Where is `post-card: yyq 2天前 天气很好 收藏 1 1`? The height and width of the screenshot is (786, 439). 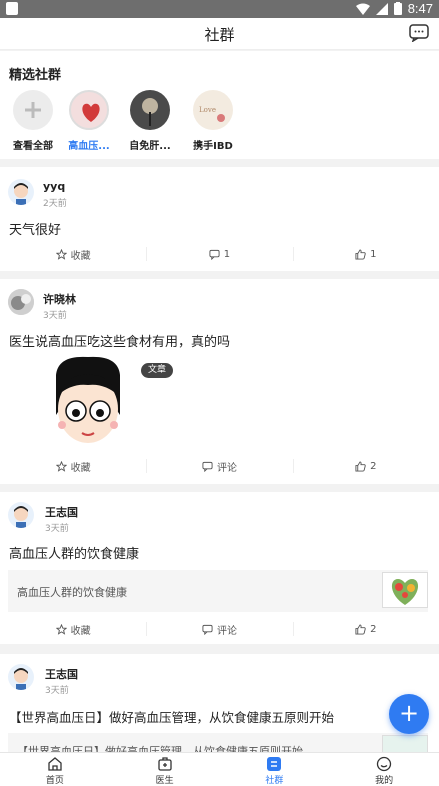
post-card: yyq 2天前 天气很好 收藏 1 1 is located at coordinates (219, 219).